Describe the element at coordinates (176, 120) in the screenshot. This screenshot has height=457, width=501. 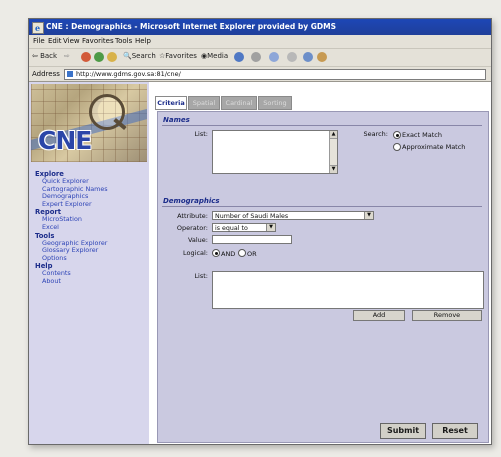
I see `names-section-title: Names` at that location.